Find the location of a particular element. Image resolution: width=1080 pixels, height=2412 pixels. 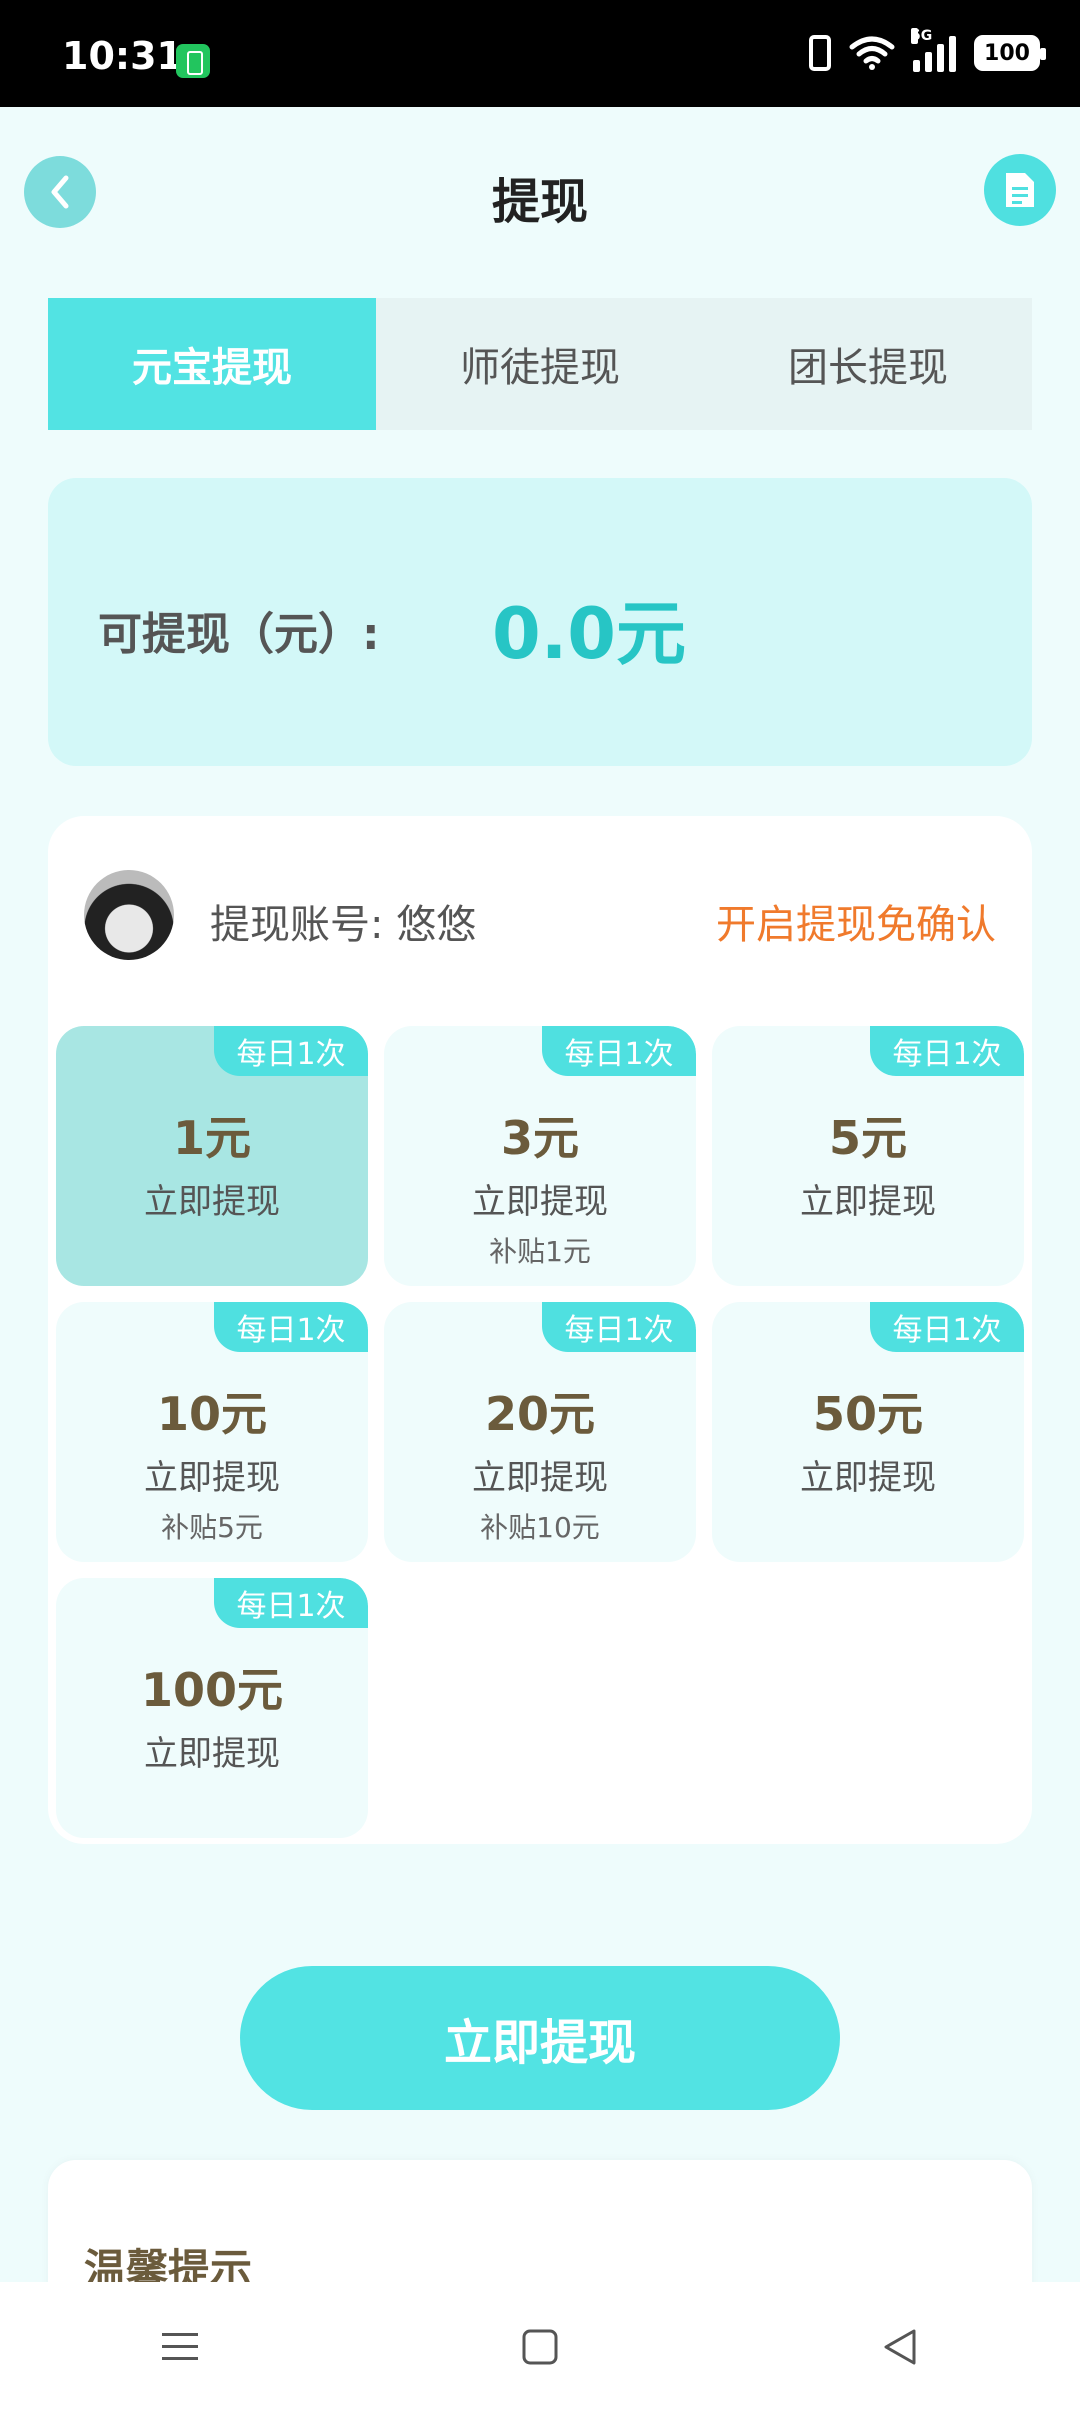

menu-icon is located at coordinates (180, 2346).